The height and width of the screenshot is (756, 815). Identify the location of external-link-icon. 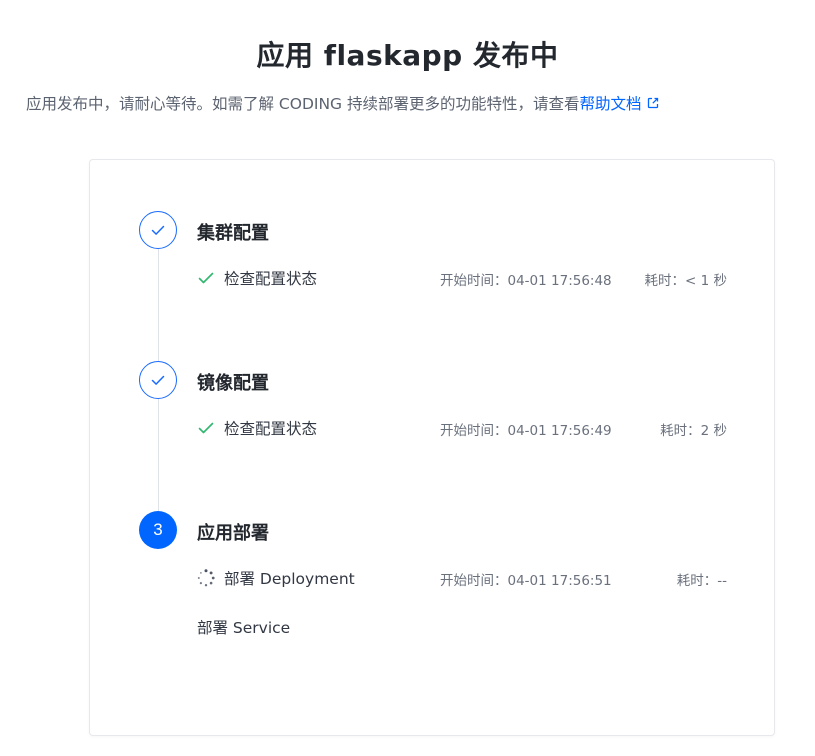
(652, 103).